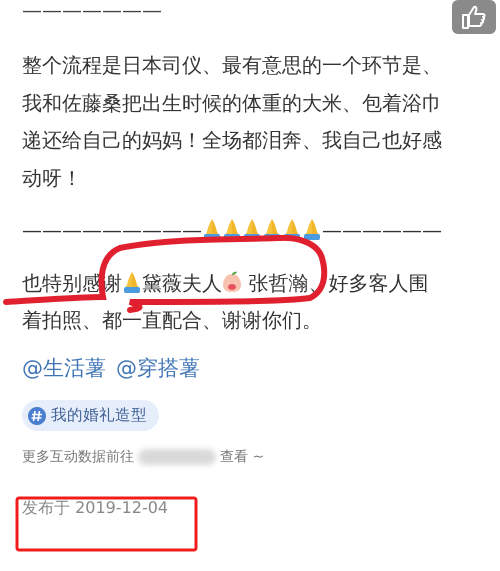 Image resolution: width=500 pixels, height=571 pixels. I want to click on topic-tag: 我的婚礼造型, so click(90, 416).